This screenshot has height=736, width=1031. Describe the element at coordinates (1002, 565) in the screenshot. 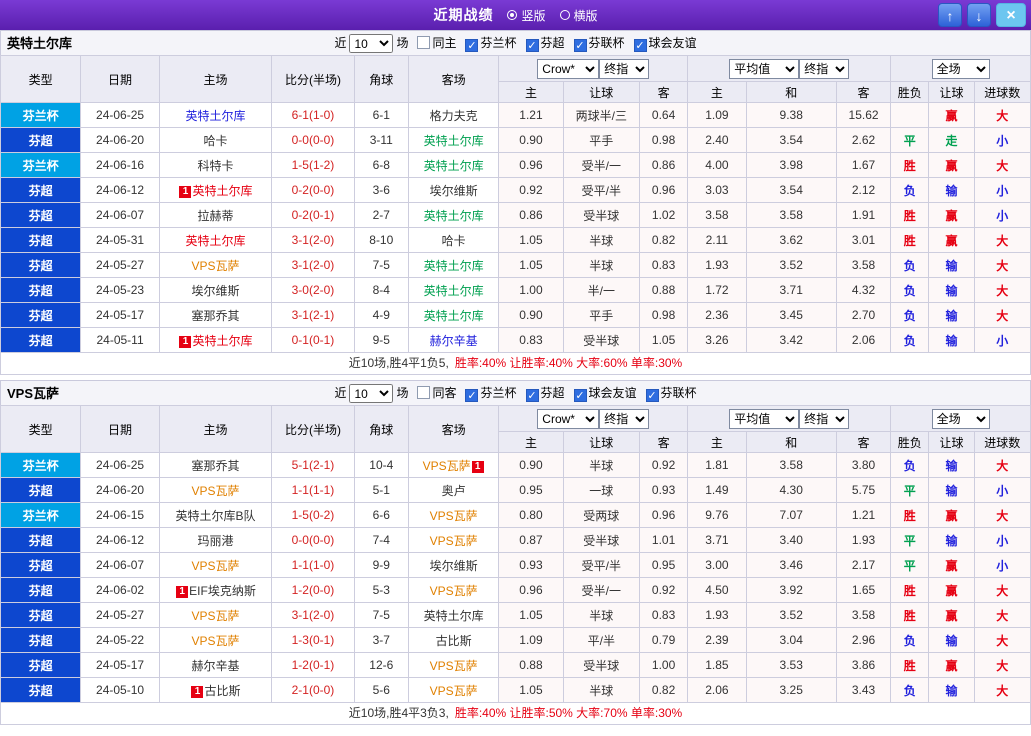

I see `goals-result-cell: 小` at that location.